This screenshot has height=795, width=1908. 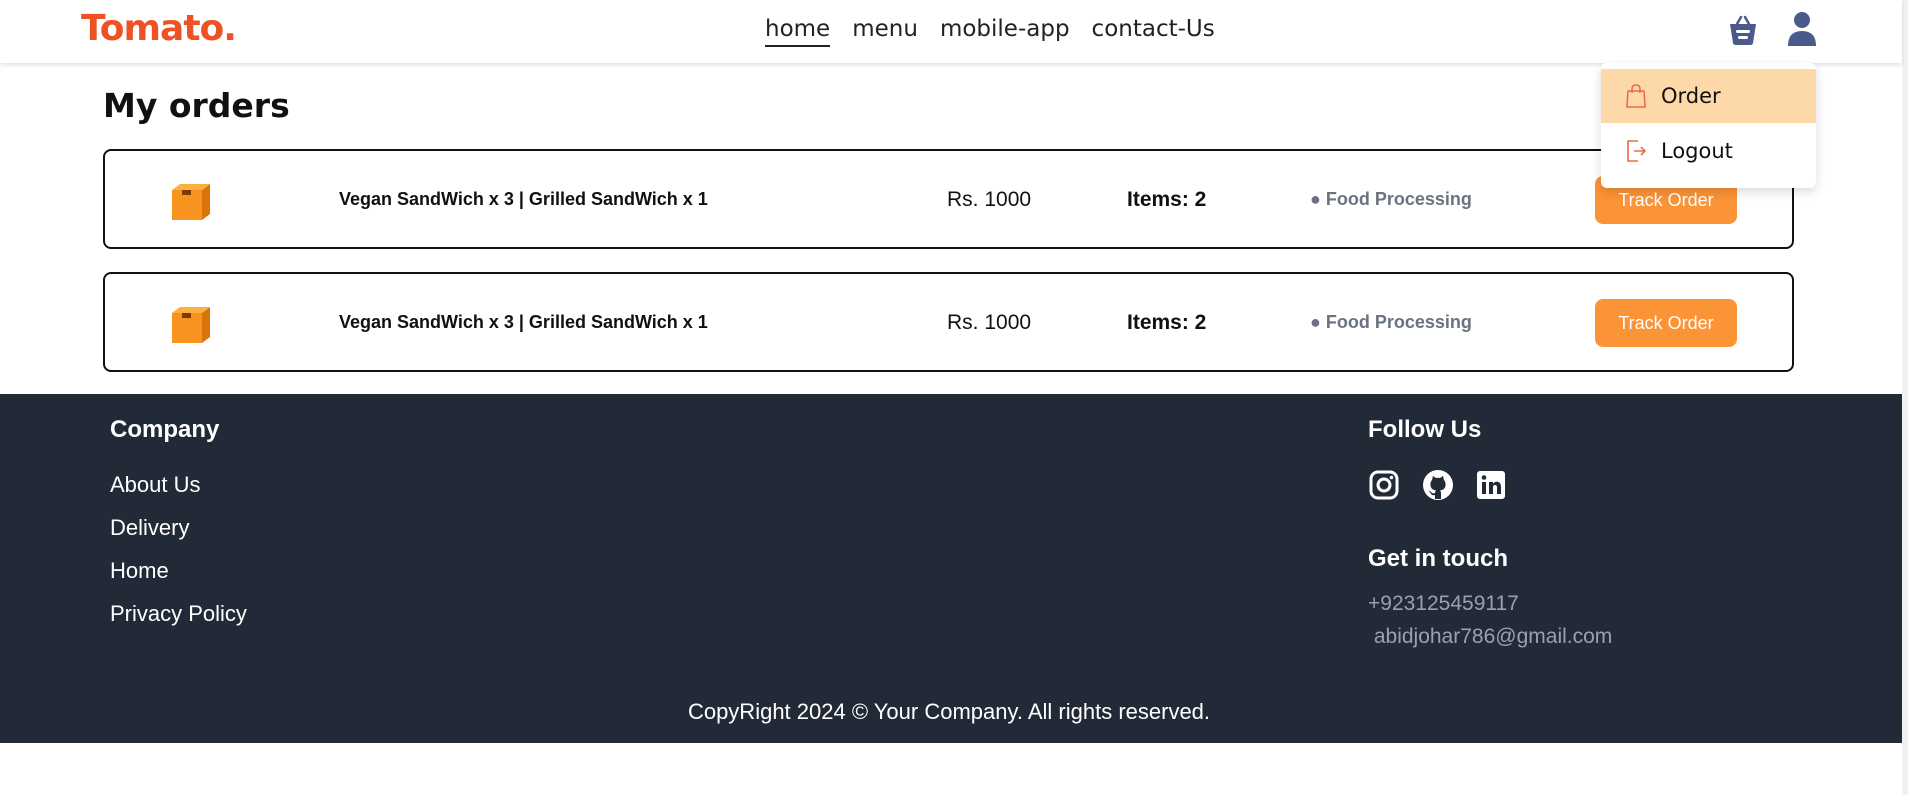 I want to click on footer-link-home: Home, so click(x=139, y=571).